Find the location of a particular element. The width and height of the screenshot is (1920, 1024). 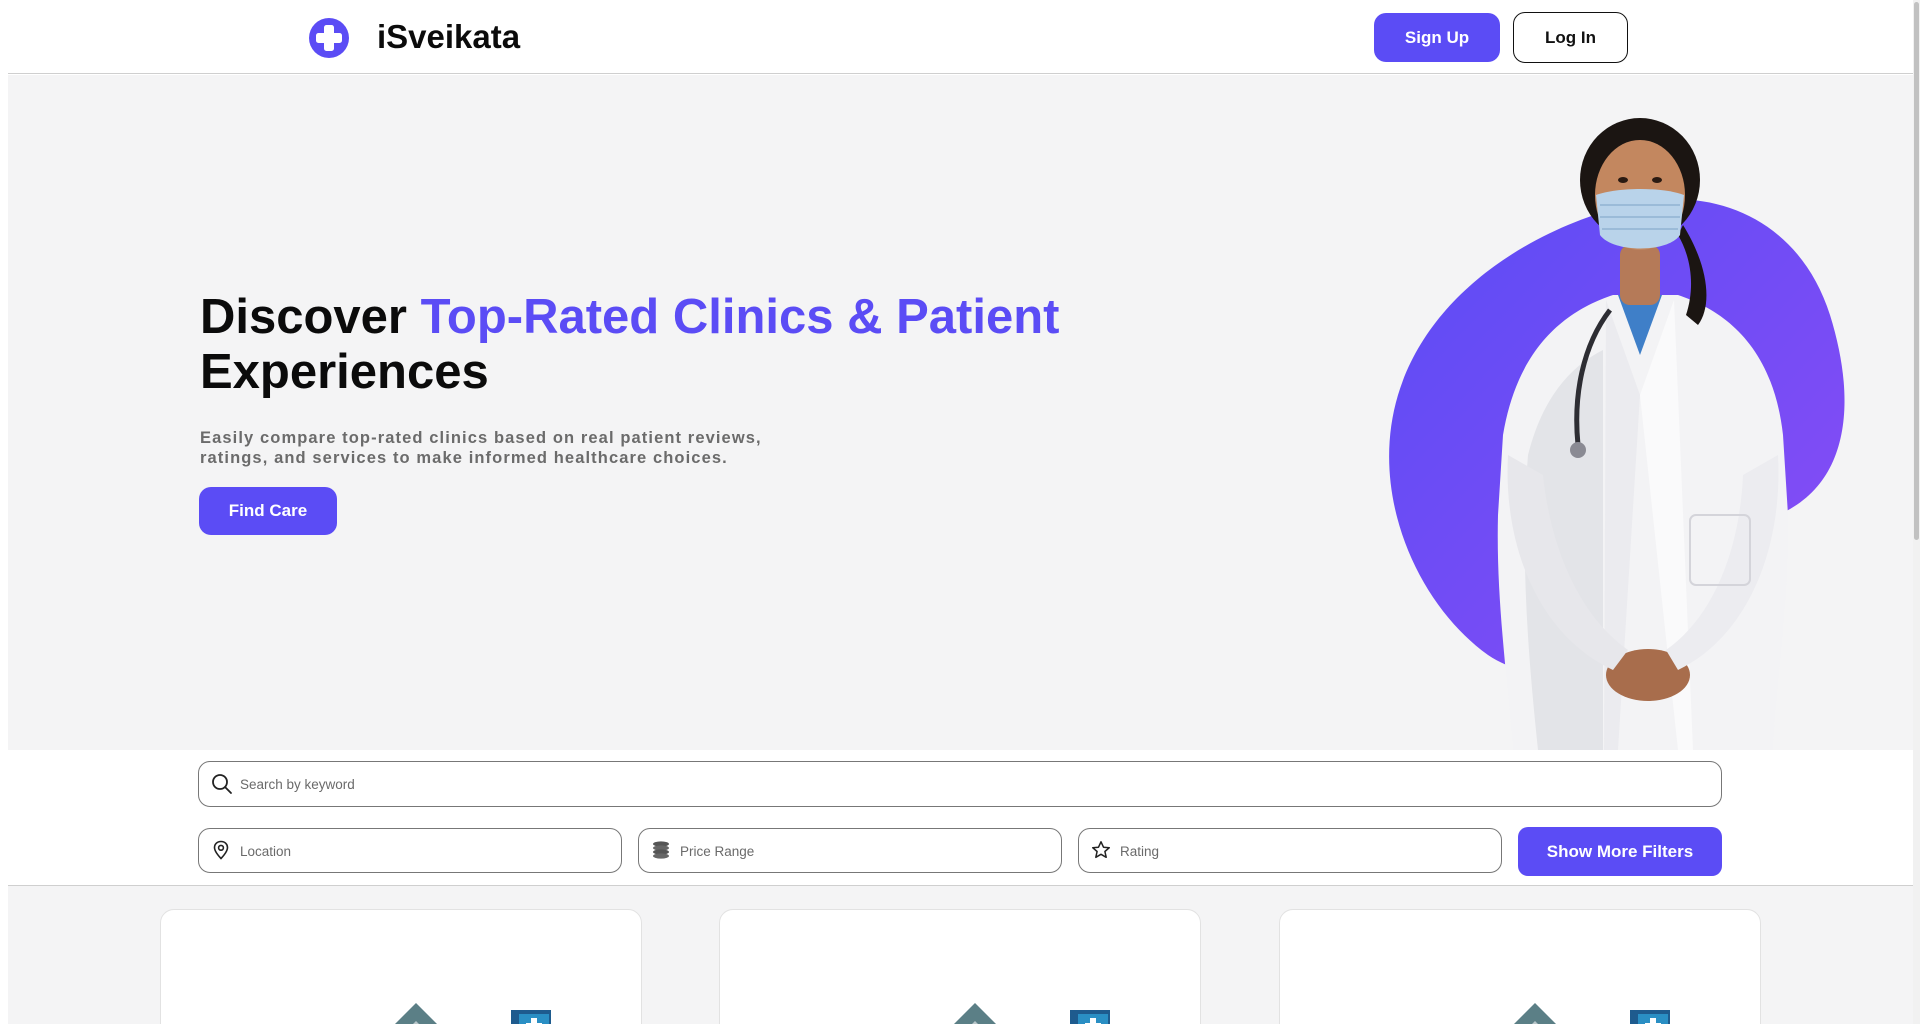

rating-field is located at coordinates (1290, 850).